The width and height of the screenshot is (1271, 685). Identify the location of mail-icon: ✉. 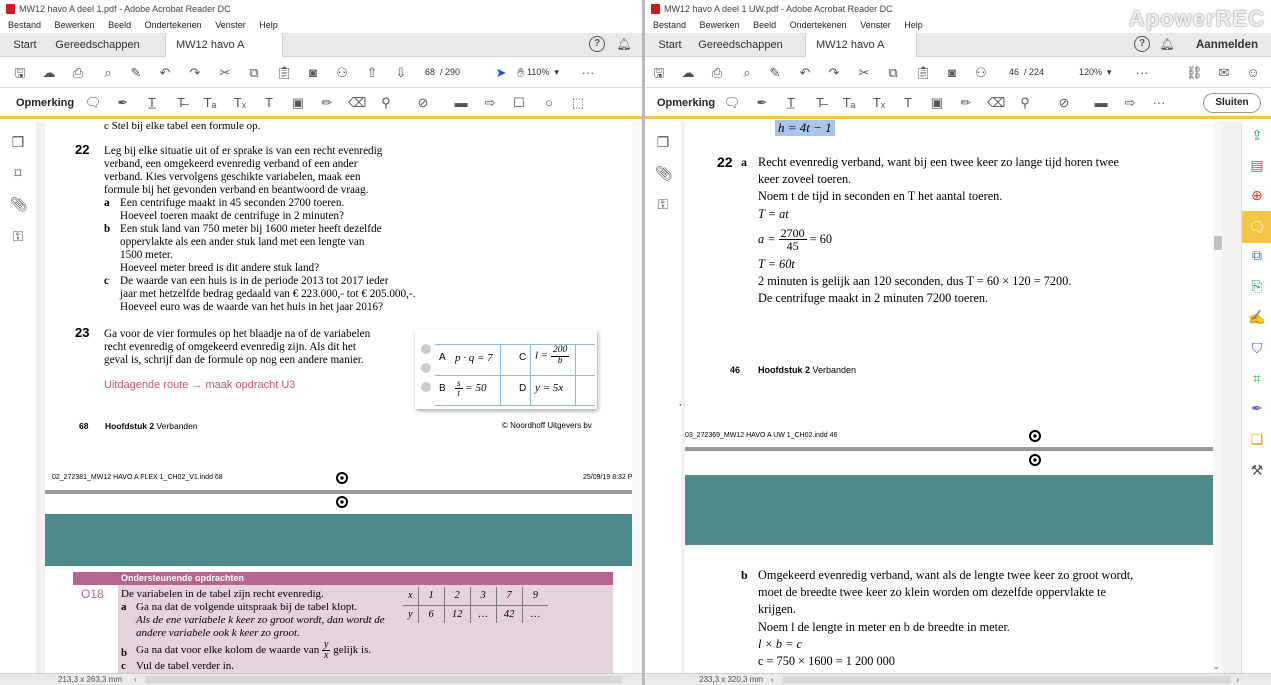
(1224, 72).